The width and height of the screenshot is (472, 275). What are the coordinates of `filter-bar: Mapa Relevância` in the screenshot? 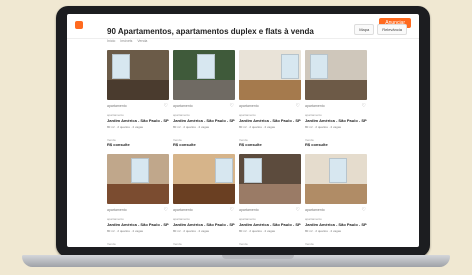 It's located at (380, 29).